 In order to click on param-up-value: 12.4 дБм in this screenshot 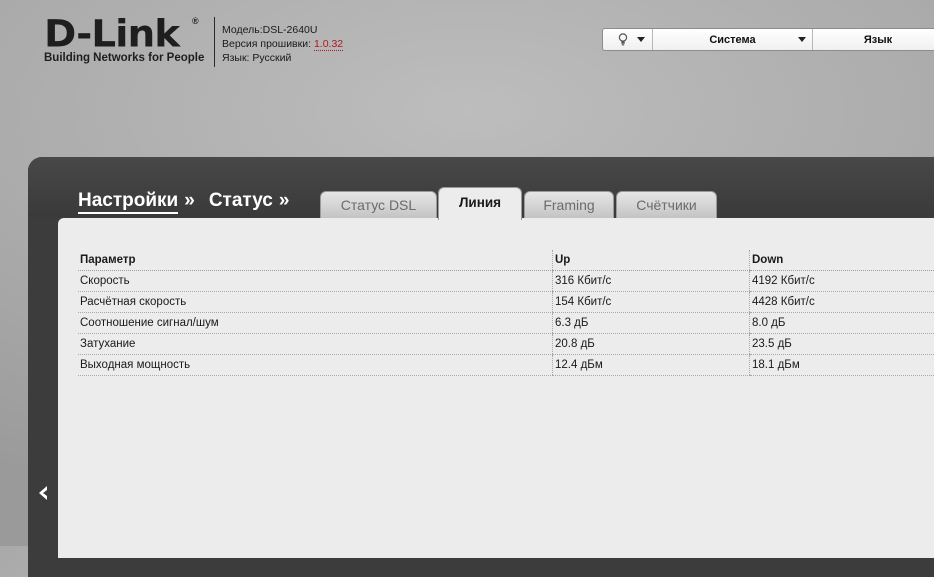, I will do `click(651, 365)`.